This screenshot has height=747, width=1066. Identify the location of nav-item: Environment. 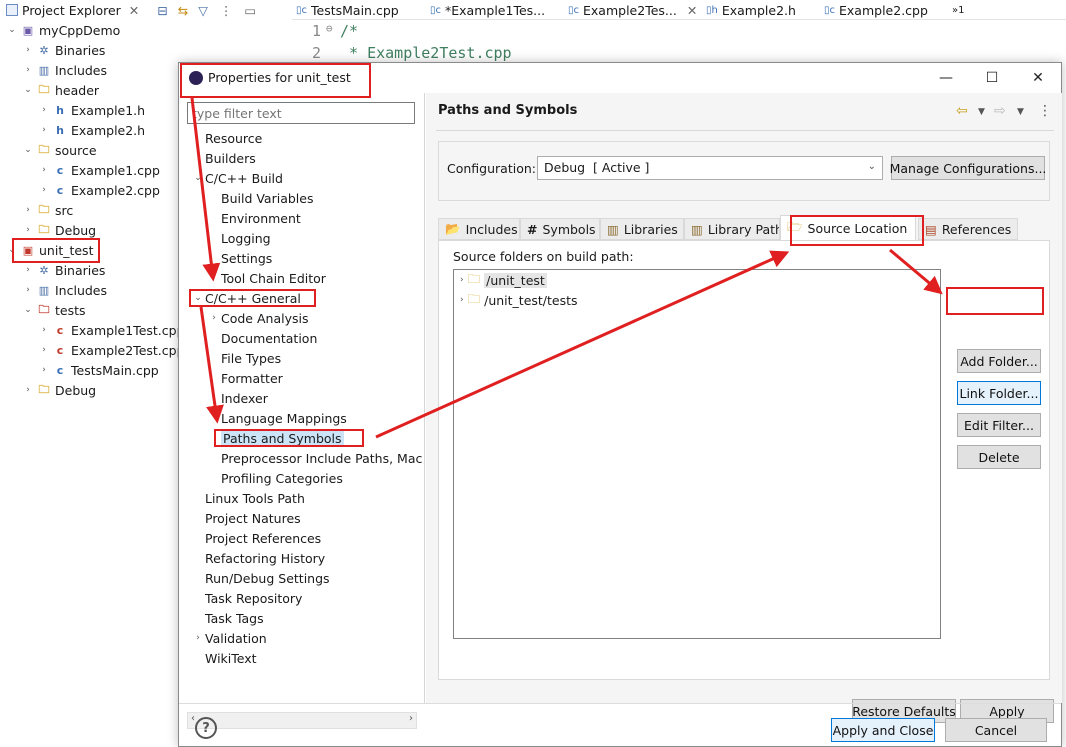
(254, 218).